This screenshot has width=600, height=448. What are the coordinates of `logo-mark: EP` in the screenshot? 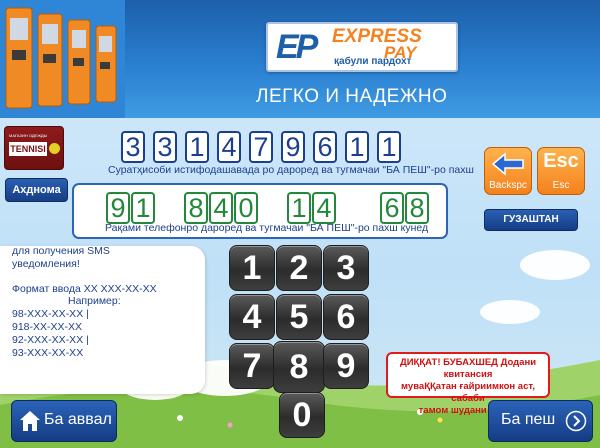 It's located at (297, 47).